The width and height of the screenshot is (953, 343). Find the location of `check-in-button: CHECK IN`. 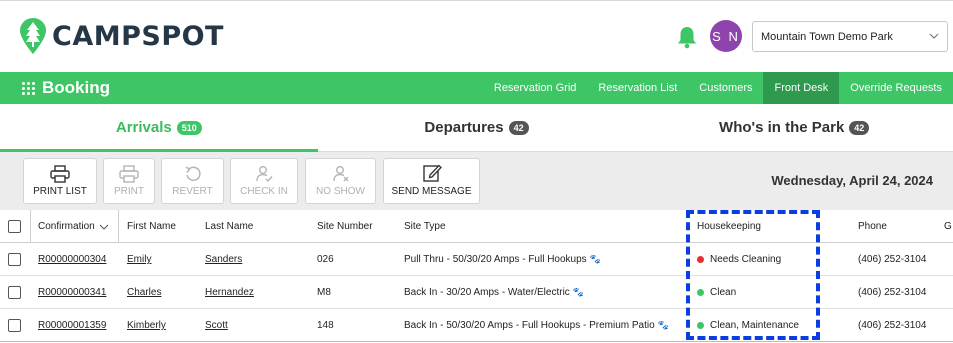

check-in-button: CHECK IN is located at coordinates (264, 181).